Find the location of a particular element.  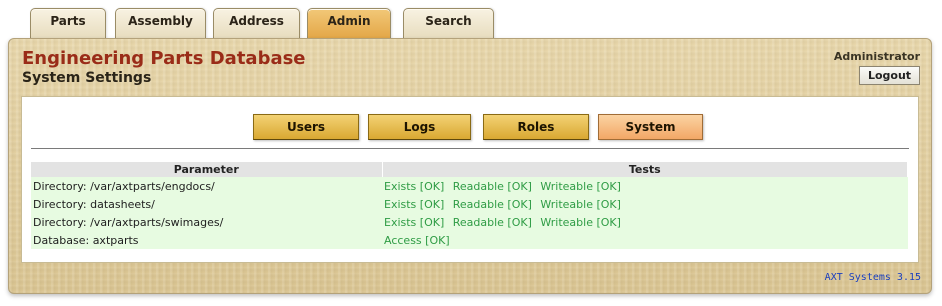

tab-search: Search is located at coordinates (448, 23).